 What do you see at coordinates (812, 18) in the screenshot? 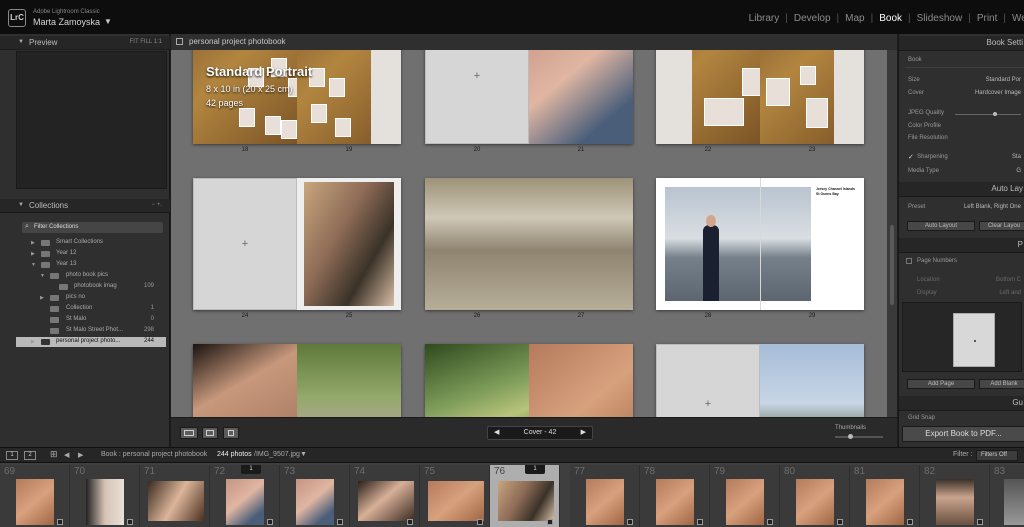
I see `module-develop: Develop` at bounding box center [812, 18].